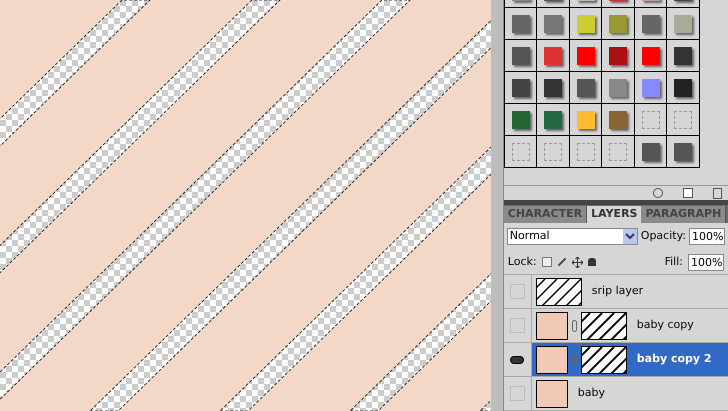 The image size is (728, 411). I want to click on padlock-icon, so click(592, 262).